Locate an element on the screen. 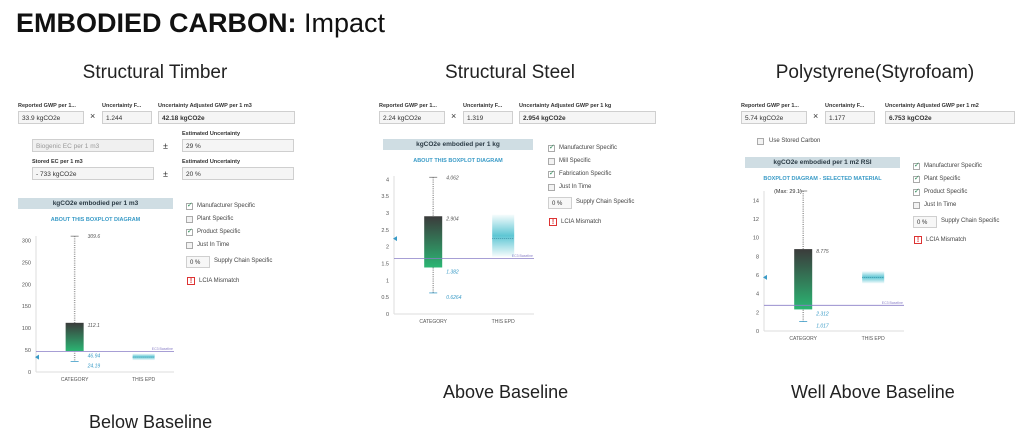  y-tick-label: 250 is located at coordinates (26, 263).